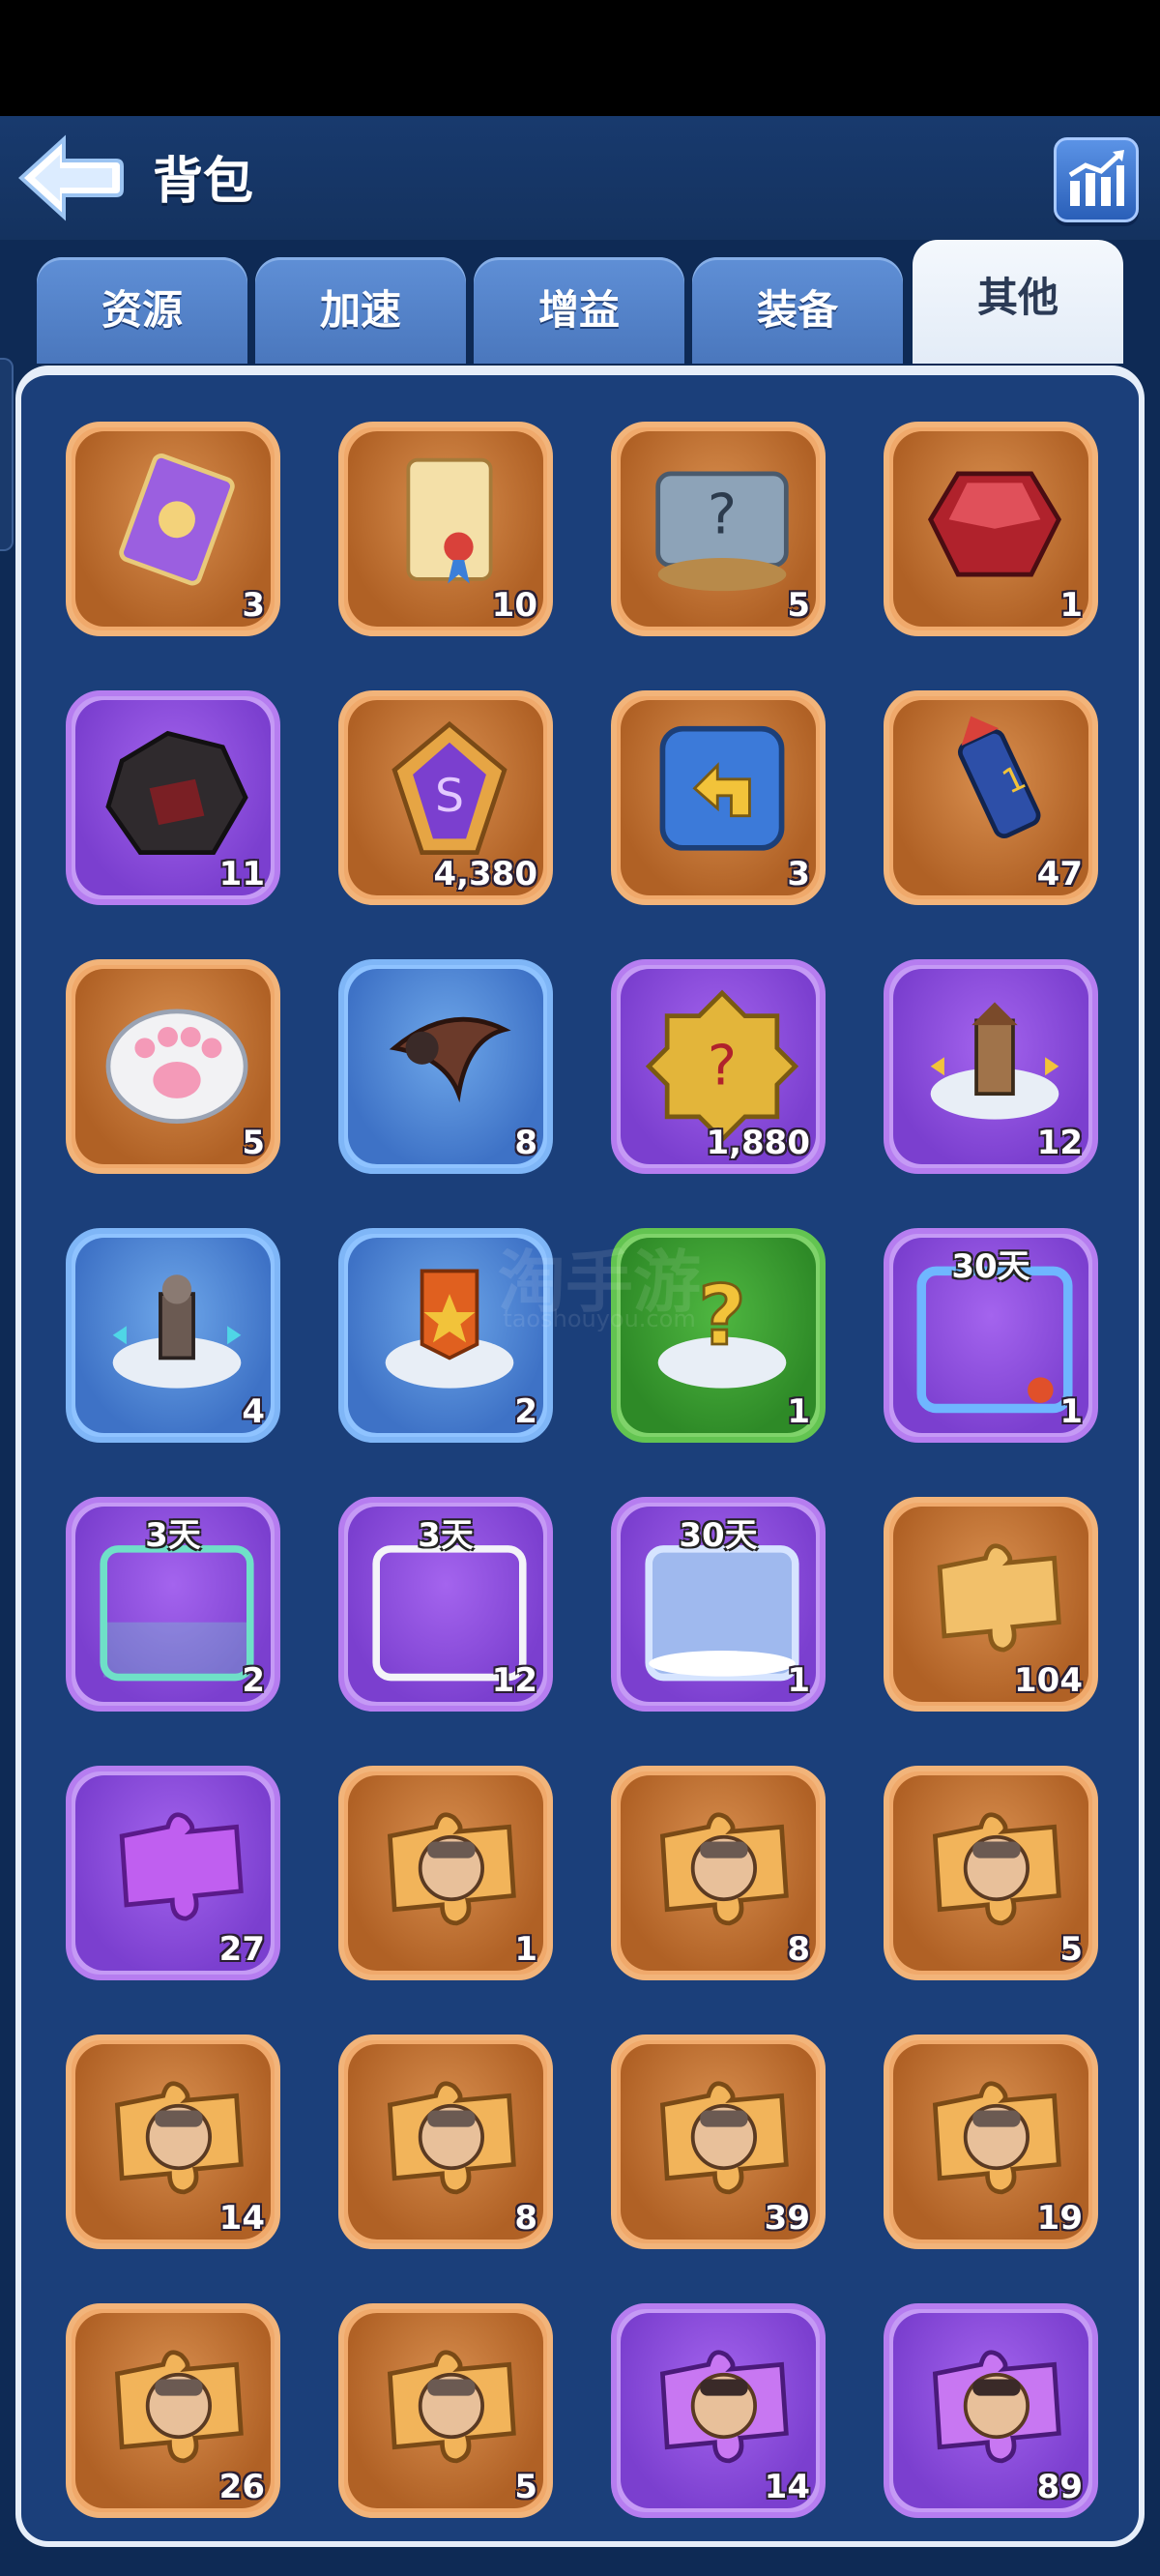 The width and height of the screenshot is (1160, 2576). I want to click on inventory-item: S 4,380, so click(445, 797).